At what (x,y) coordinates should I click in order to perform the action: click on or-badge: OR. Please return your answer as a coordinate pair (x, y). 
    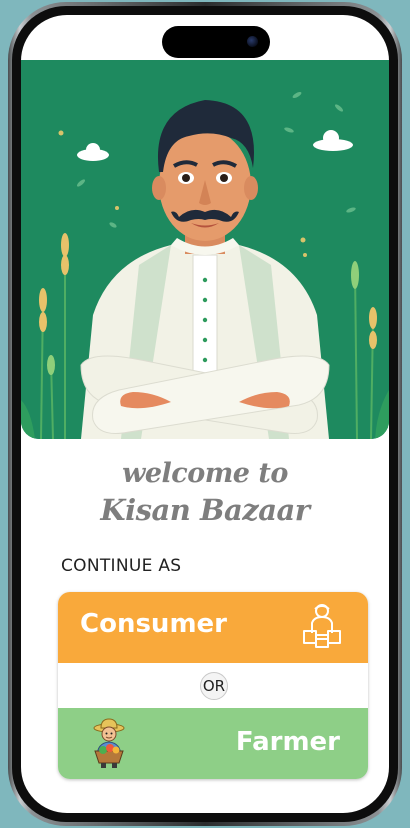
    Looking at the image, I should click on (214, 686).